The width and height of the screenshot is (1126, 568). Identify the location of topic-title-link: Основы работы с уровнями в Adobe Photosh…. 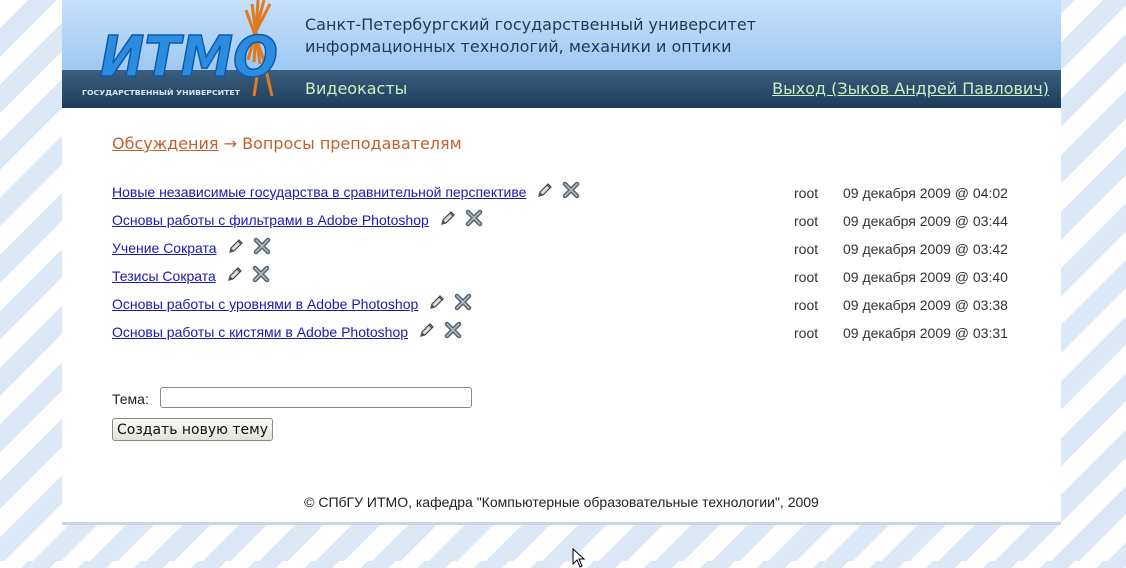
(265, 304).